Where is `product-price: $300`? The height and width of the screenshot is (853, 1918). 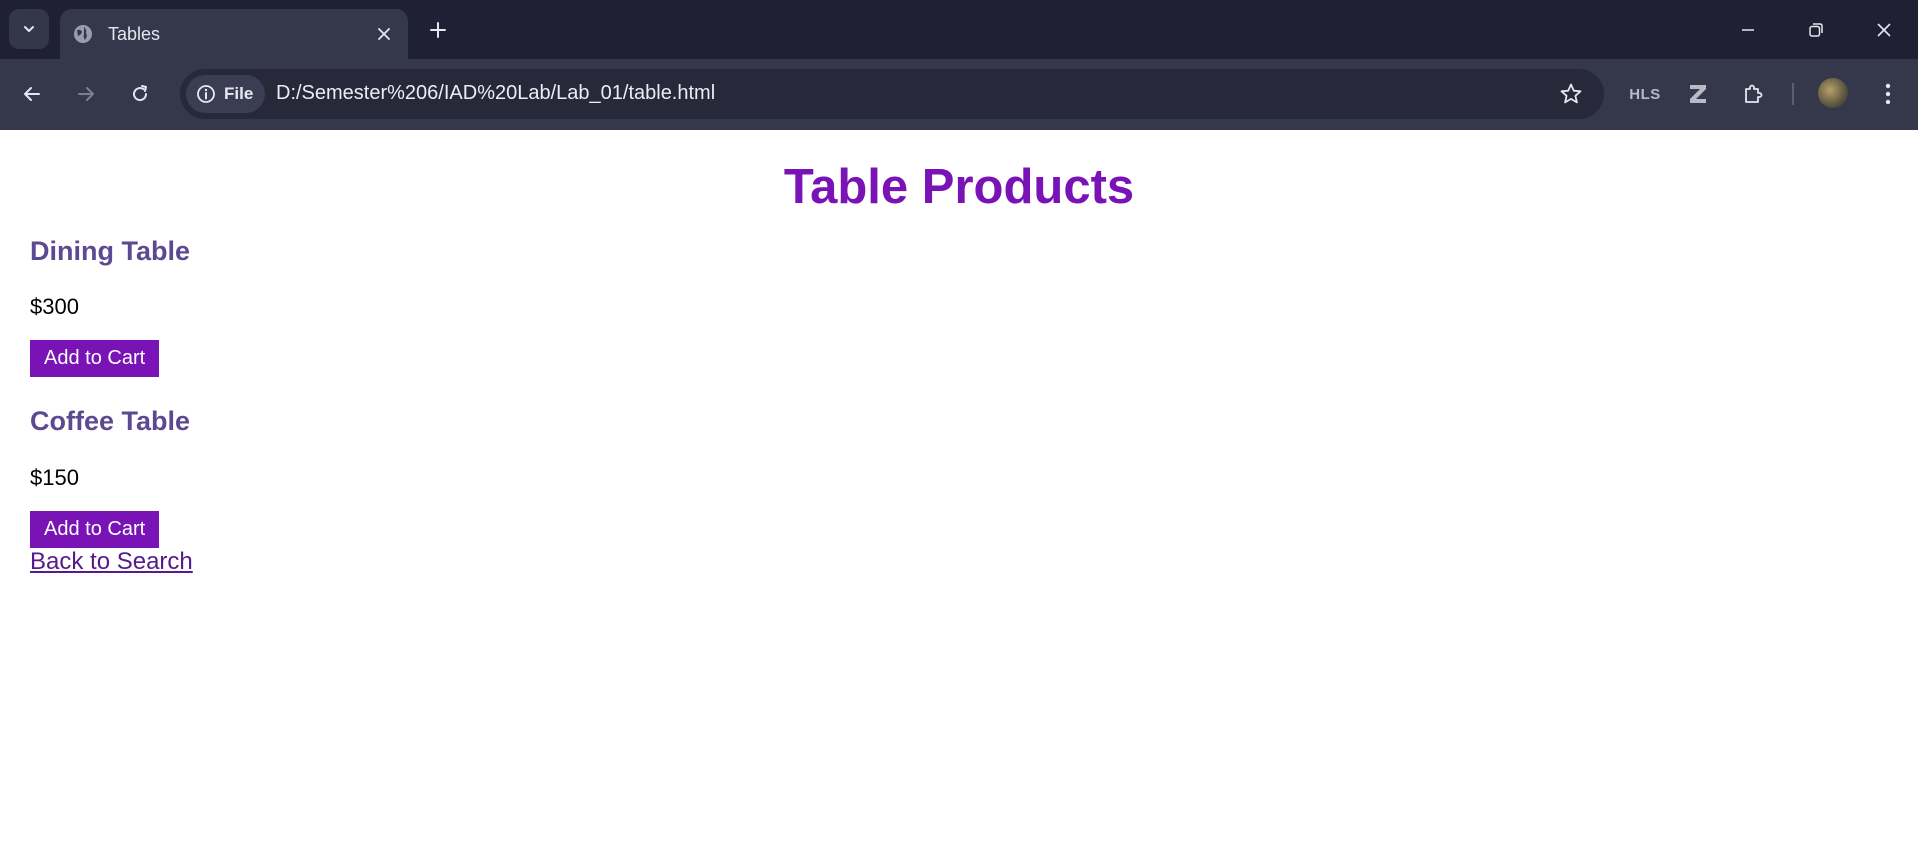
product-price: $300 is located at coordinates (54, 306).